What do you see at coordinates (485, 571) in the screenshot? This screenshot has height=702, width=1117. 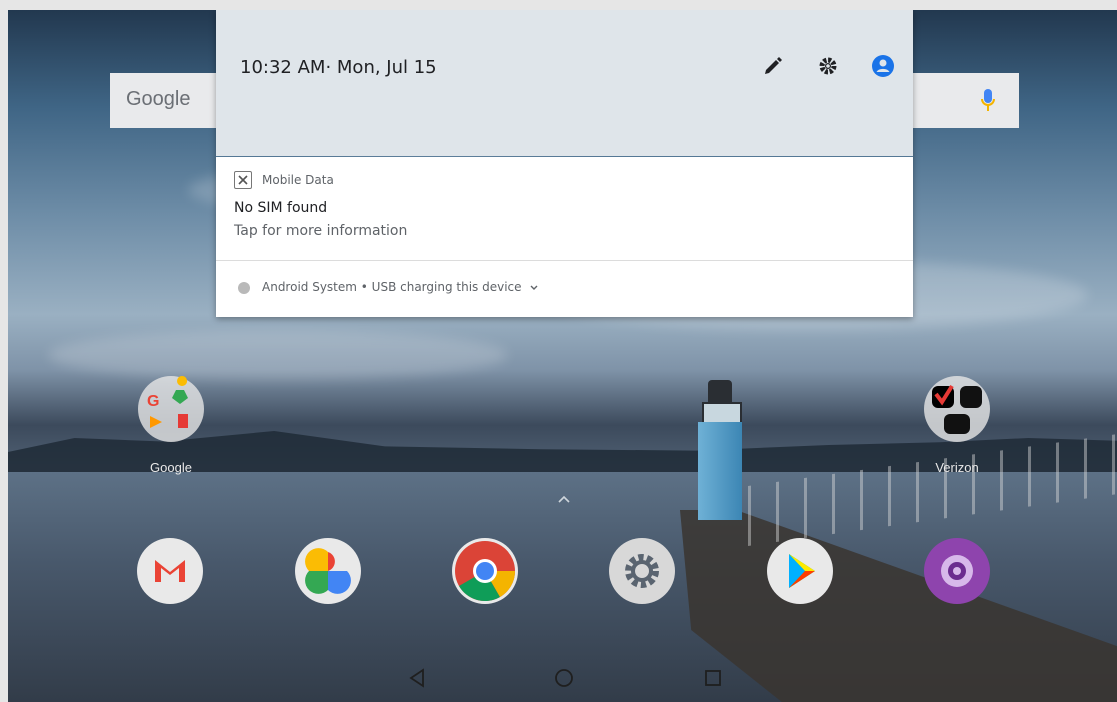 I see `chrome-icon` at bounding box center [485, 571].